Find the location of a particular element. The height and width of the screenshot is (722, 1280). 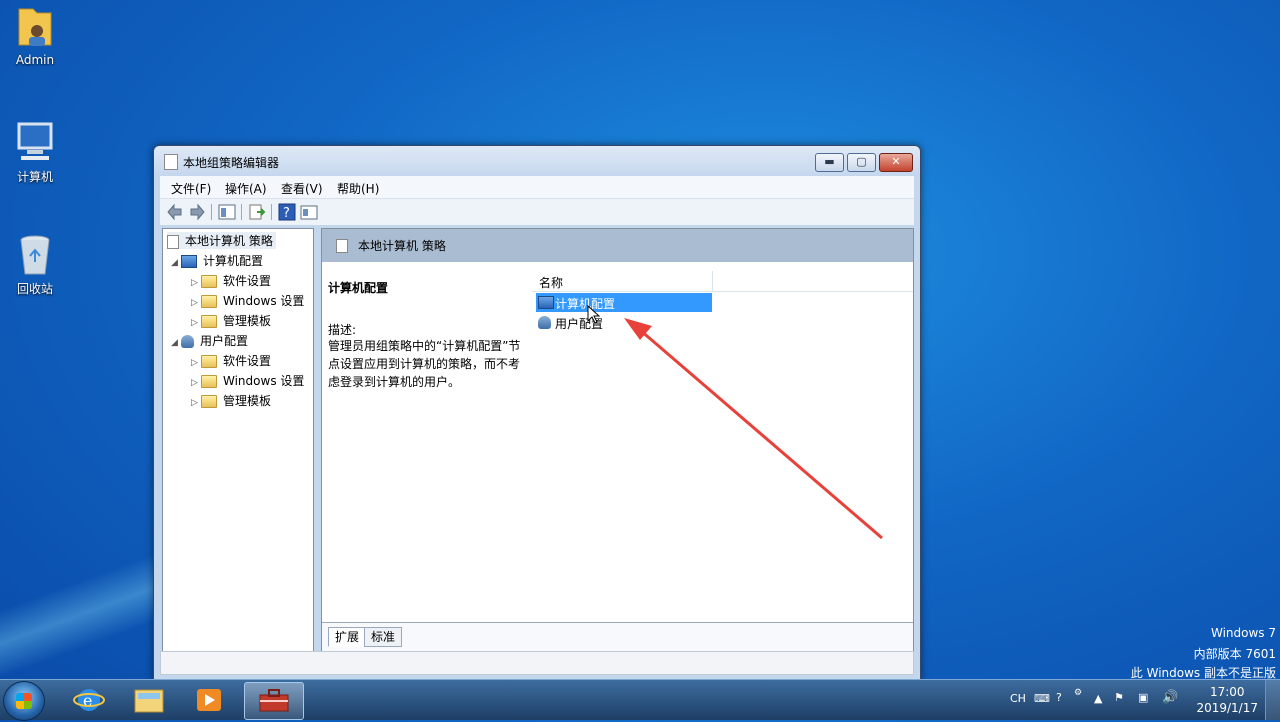

taskbar-group-policy-editor is located at coordinates (274, 701).